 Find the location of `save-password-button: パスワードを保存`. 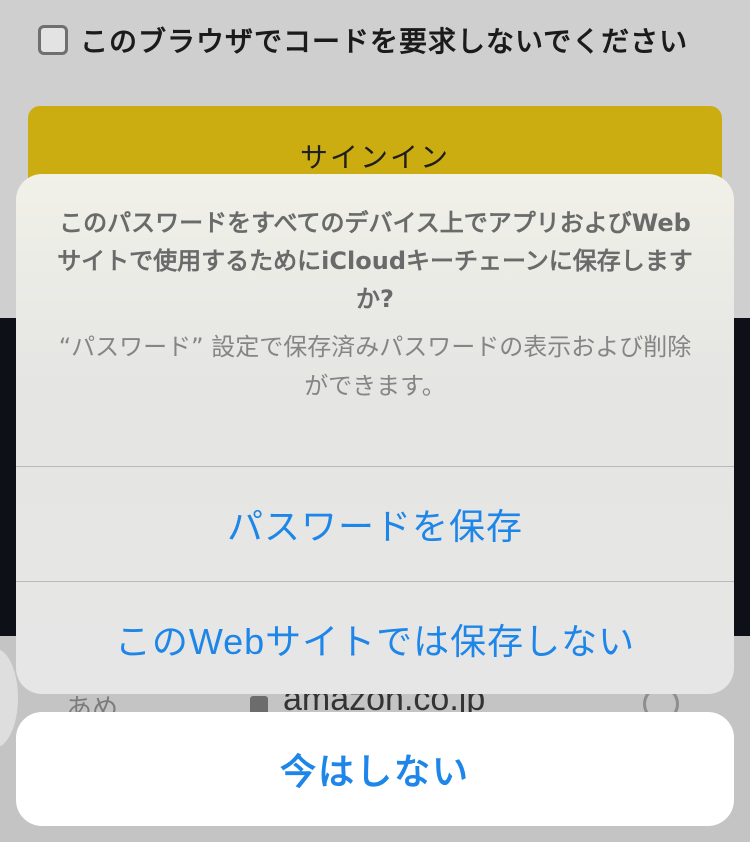

save-password-button: パスワードを保存 is located at coordinates (375, 524).